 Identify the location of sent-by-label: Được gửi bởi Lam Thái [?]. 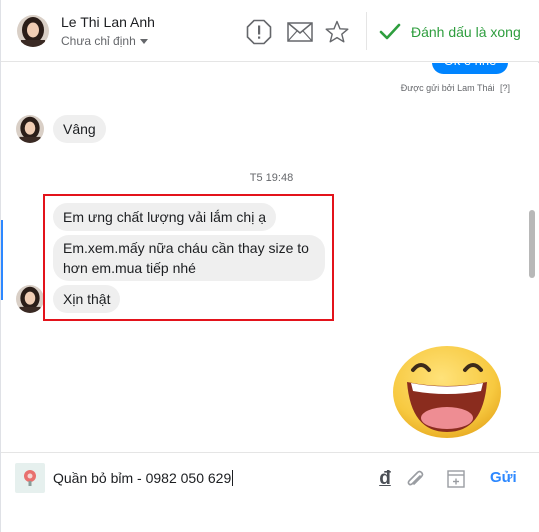
(455, 88).